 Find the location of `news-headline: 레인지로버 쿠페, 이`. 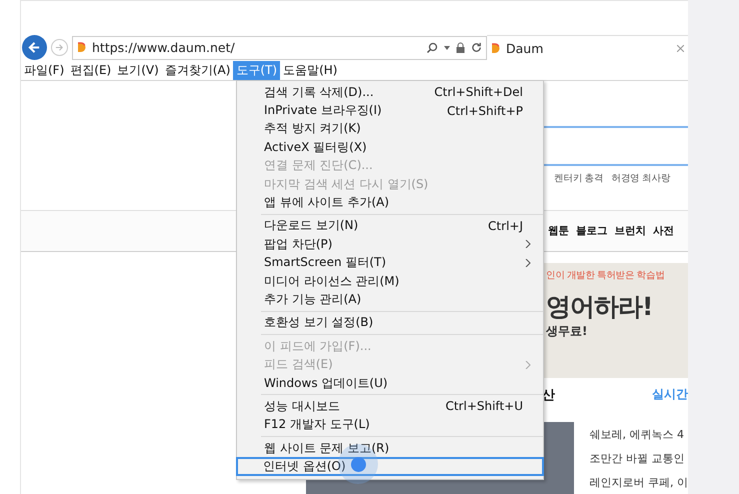

news-headline: 레인지로버 쿠페, 이 is located at coordinates (639, 482).